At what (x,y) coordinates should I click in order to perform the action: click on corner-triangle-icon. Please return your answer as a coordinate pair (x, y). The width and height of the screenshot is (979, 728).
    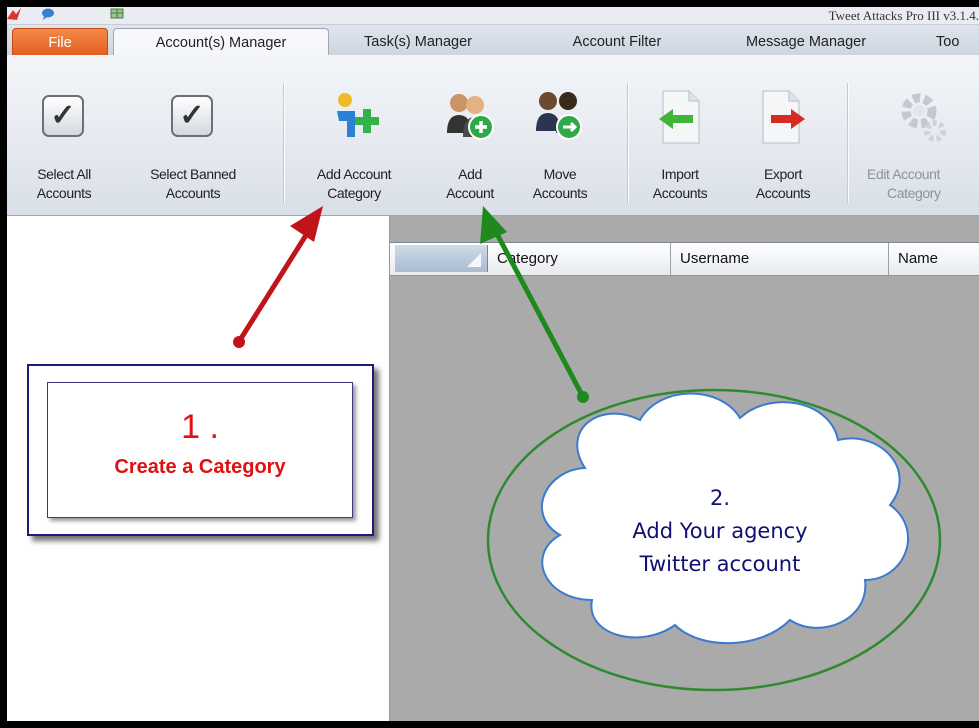
    Looking at the image, I should click on (474, 260).